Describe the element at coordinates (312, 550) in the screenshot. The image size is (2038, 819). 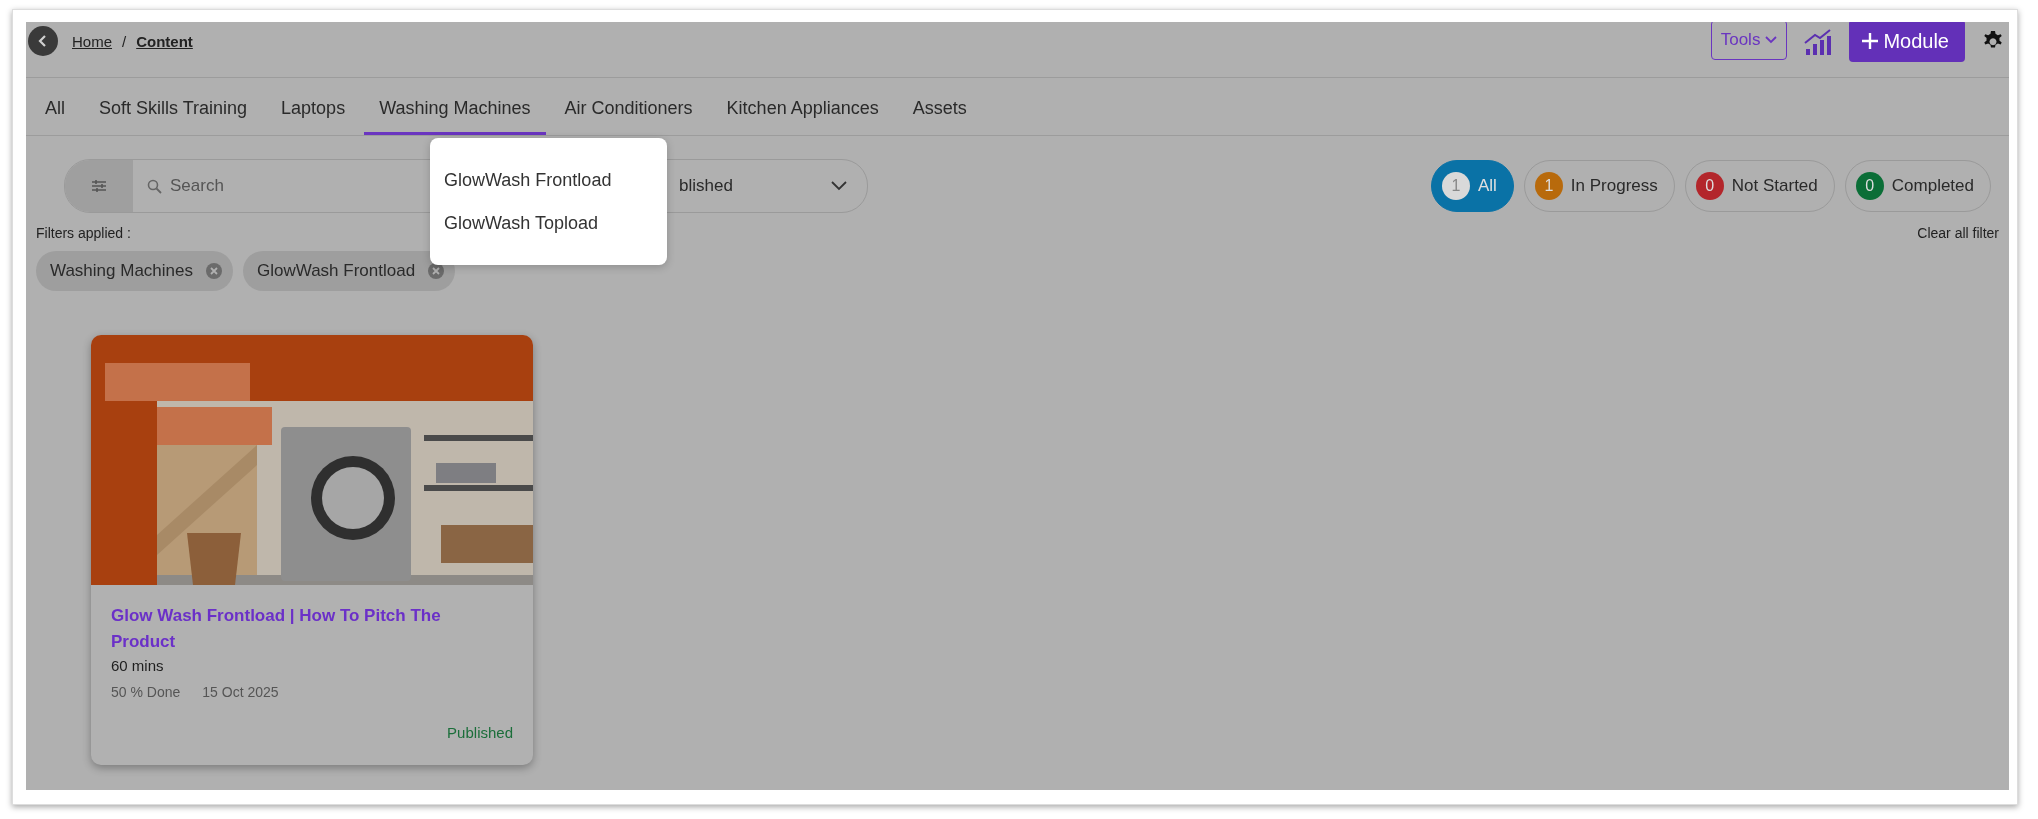
I see `module-card: Glow Wash Frontload | How To Pitch The Product 60 mins 50 % Done 15 Oct 2025 Published` at that location.